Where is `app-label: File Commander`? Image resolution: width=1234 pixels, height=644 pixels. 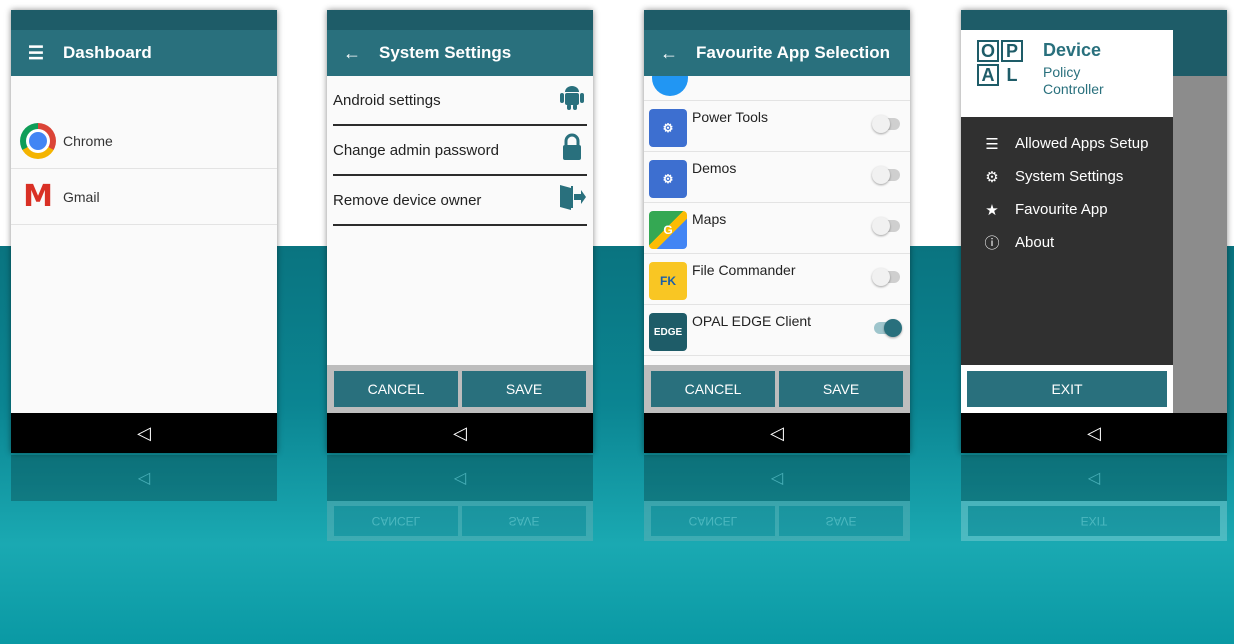 app-label: File Commander is located at coordinates (744, 270).